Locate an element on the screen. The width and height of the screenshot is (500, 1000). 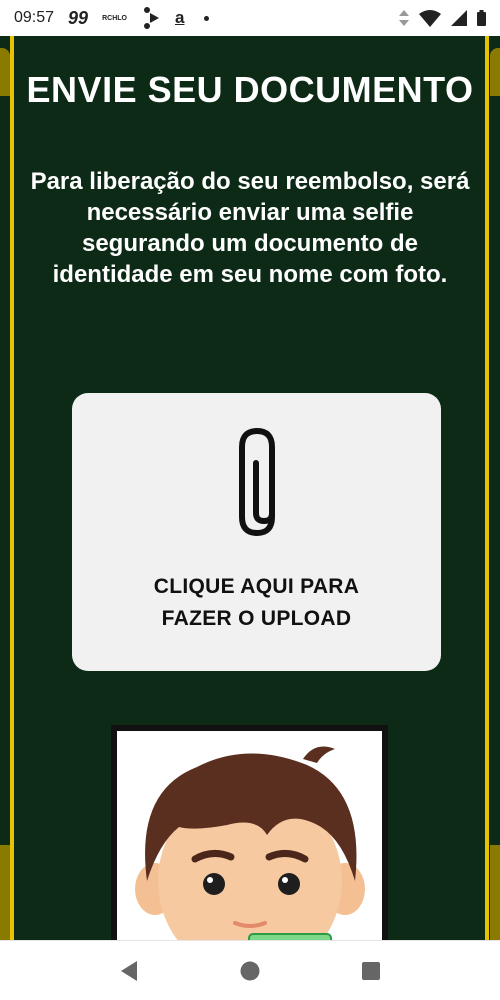
side-accent-left-bottom is located at coordinates (5, 892).